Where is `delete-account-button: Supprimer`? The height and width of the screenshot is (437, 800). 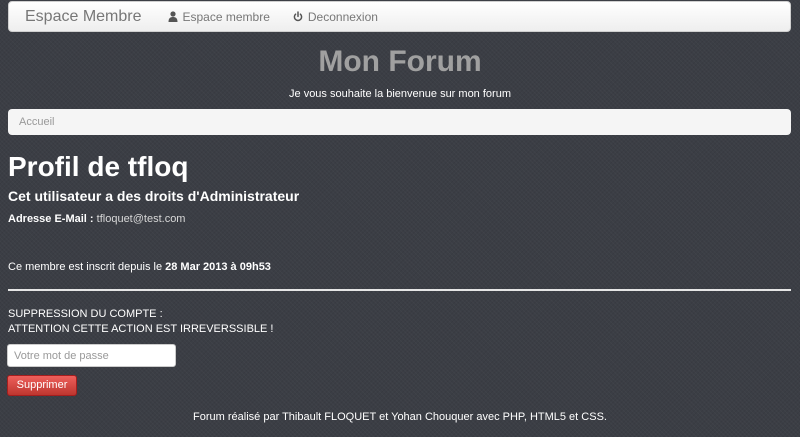 delete-account-button: Supprimer is located at coordinates (42, 385).